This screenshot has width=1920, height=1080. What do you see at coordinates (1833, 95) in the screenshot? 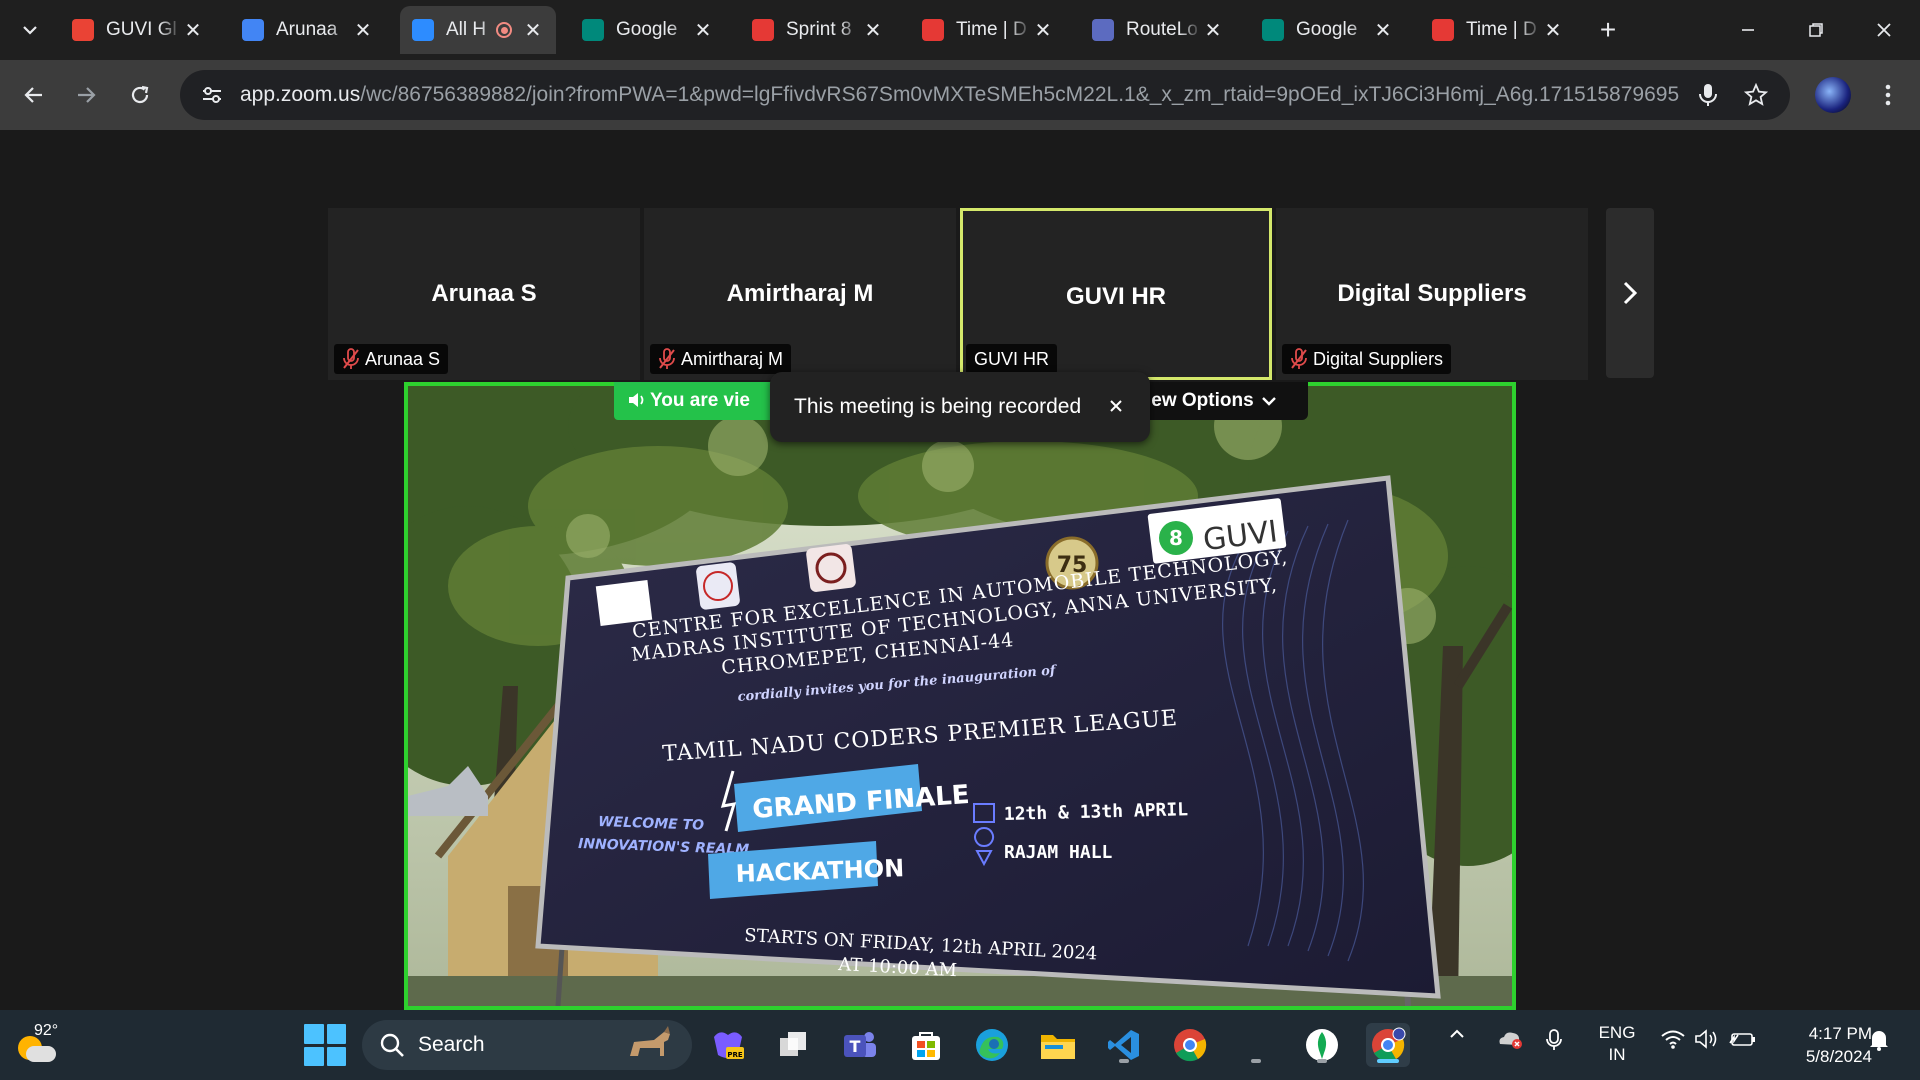
I see `profile-avatar` at bounding box center [1833, 95].